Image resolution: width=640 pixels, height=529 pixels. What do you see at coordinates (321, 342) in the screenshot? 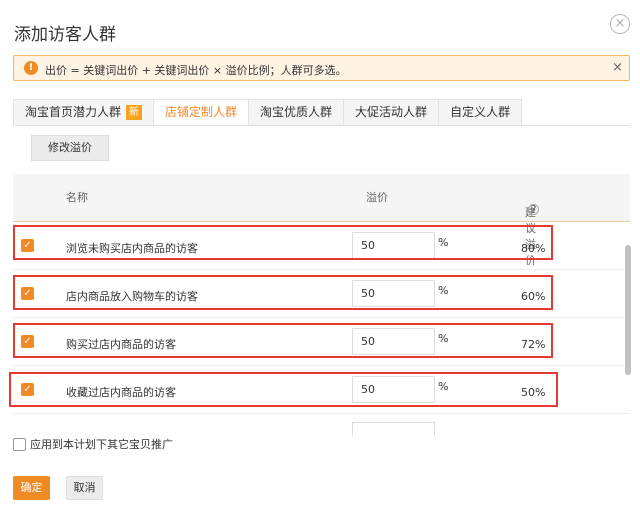
I see `table-row: ✓ 购买过店内商品的访客 % 72%` at bounding box center [321, 342].